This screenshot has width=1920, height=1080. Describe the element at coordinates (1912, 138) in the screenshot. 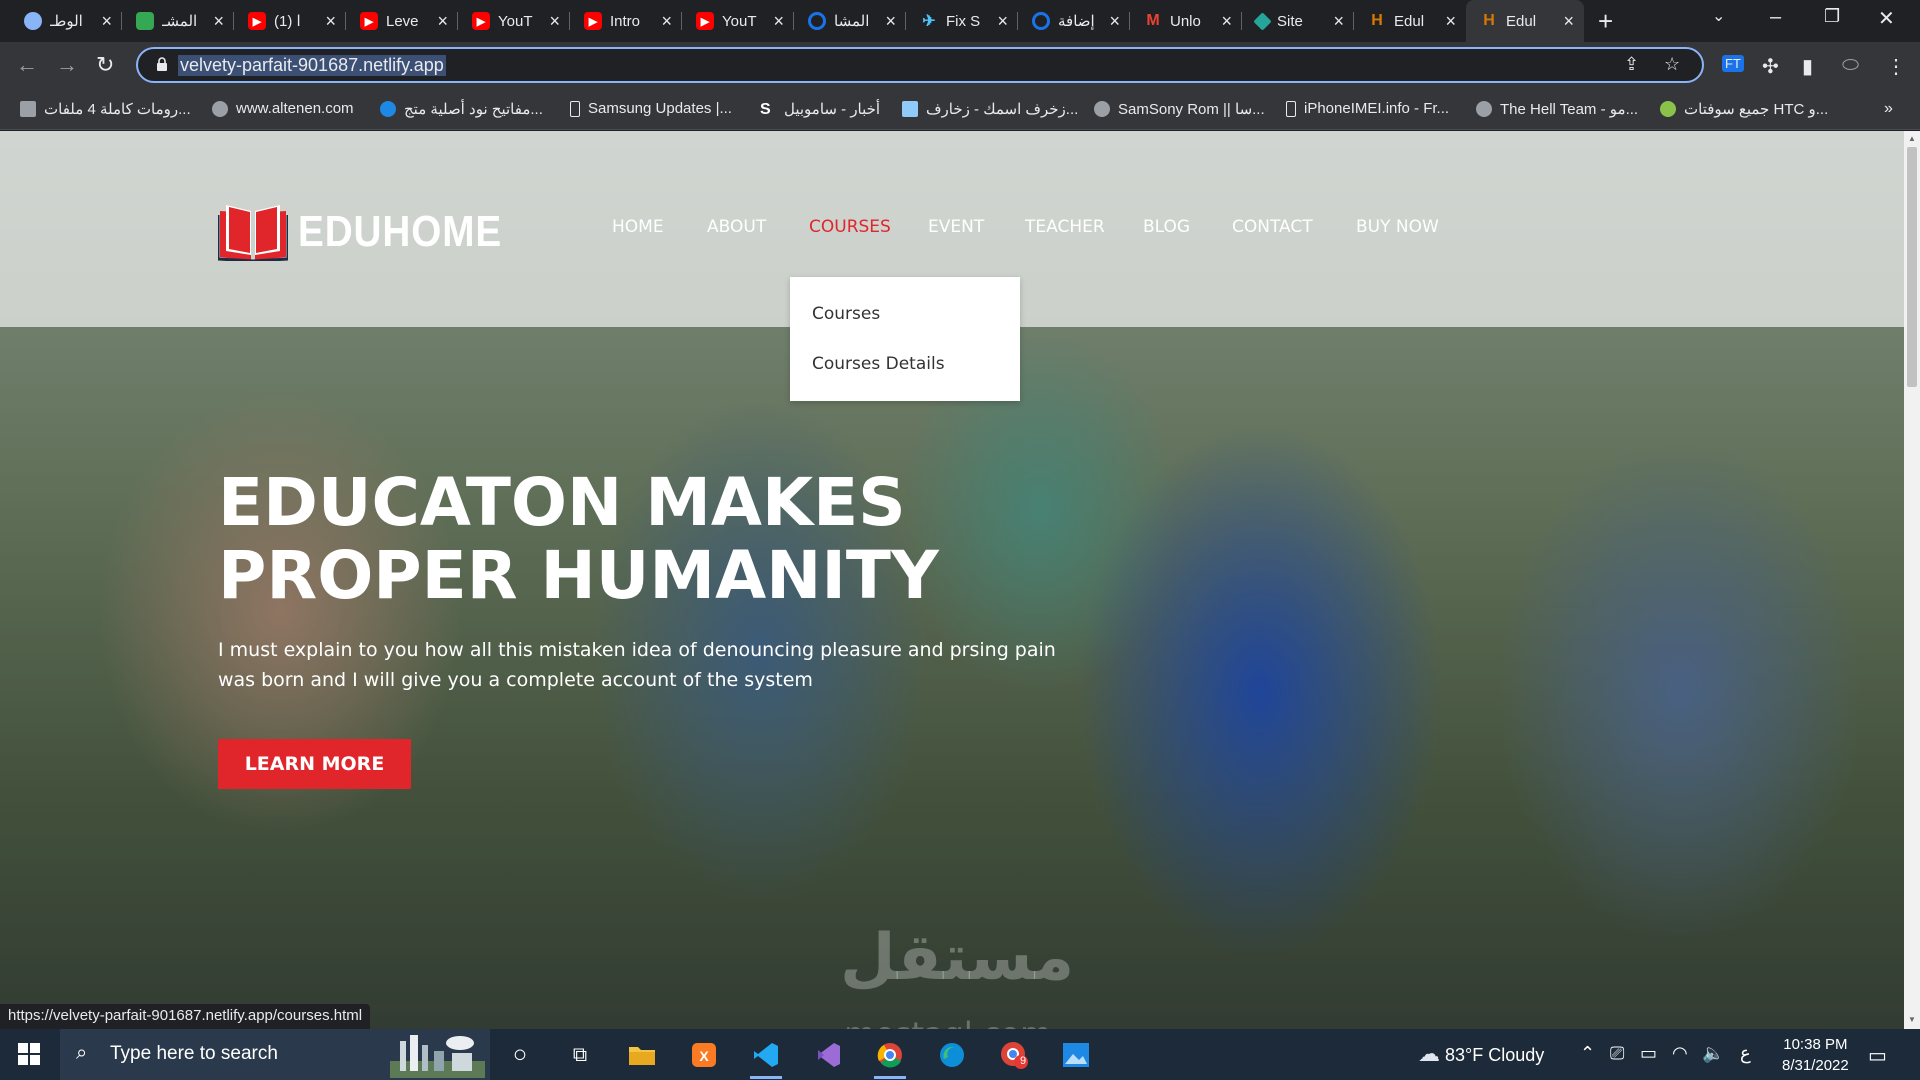

I see `scroll-up-arrow-icon: ▲` at that location.